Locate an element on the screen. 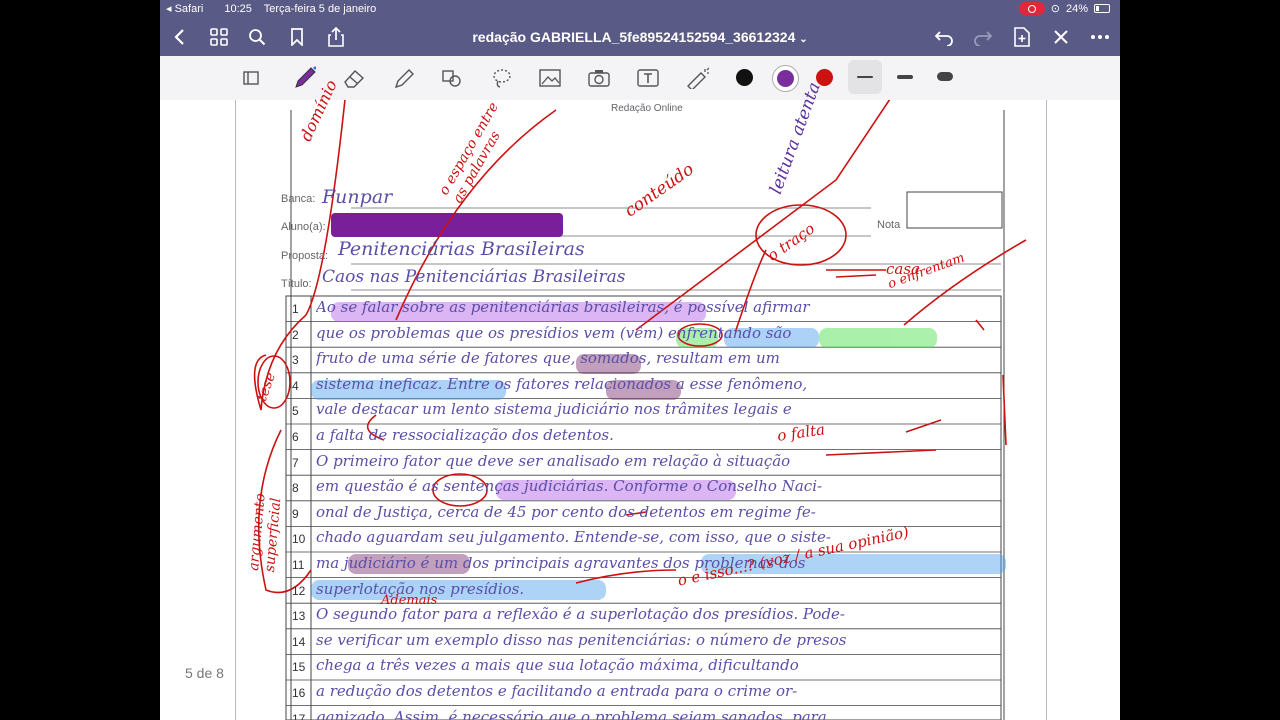  eraser-icon is located at coordinates (354, 78).